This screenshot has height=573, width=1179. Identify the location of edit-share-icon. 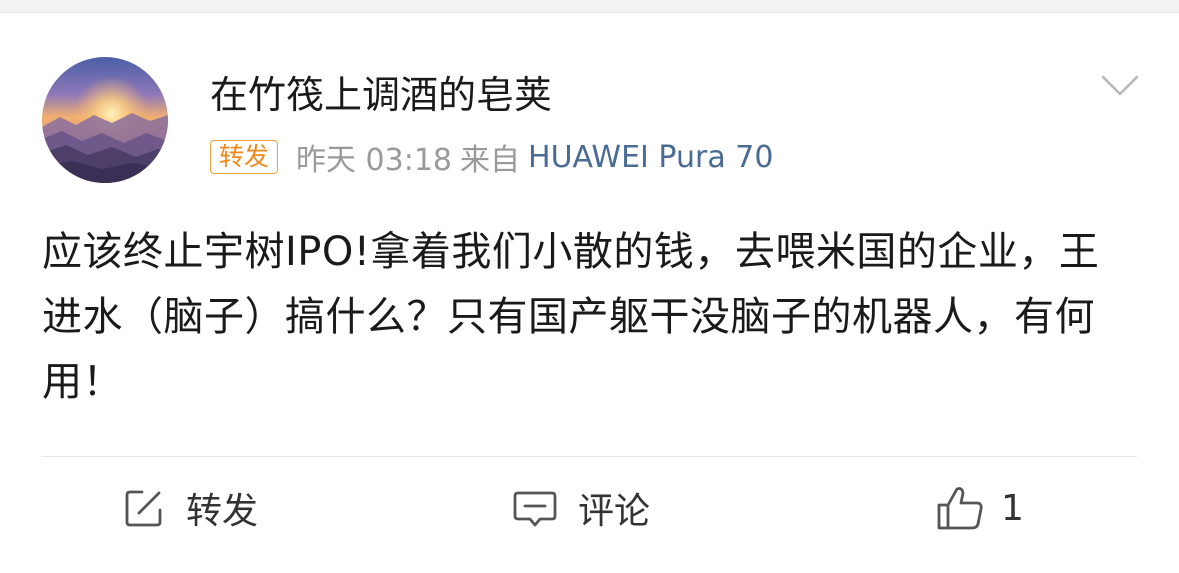
(144, 508).